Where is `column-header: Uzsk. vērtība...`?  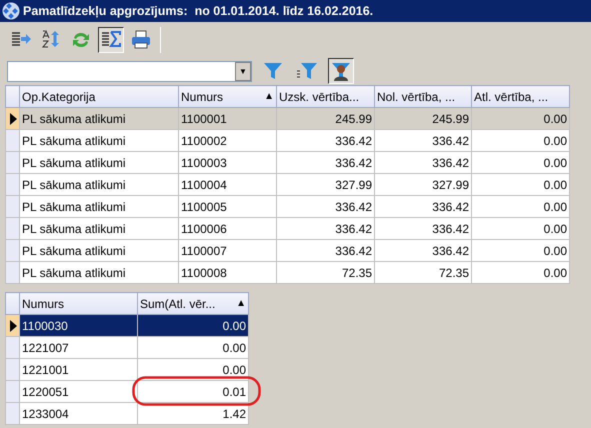
column-header: Uzsk. vērtība... is located at coordinates (325, 97).